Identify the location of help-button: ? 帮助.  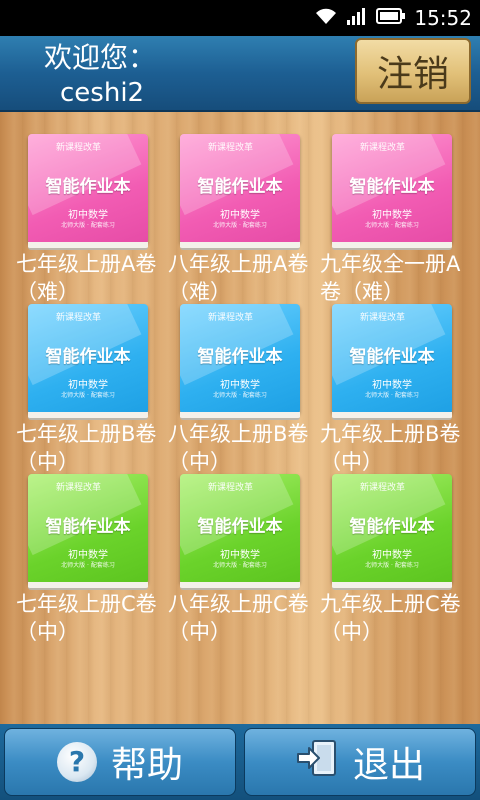
(120, 762).